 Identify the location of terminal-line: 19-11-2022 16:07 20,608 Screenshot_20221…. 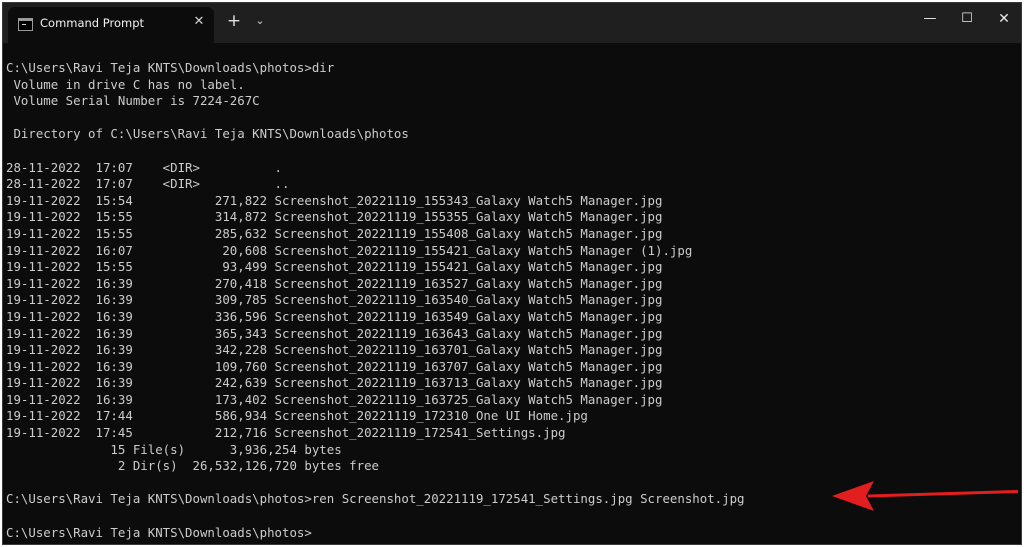
(349, 250).